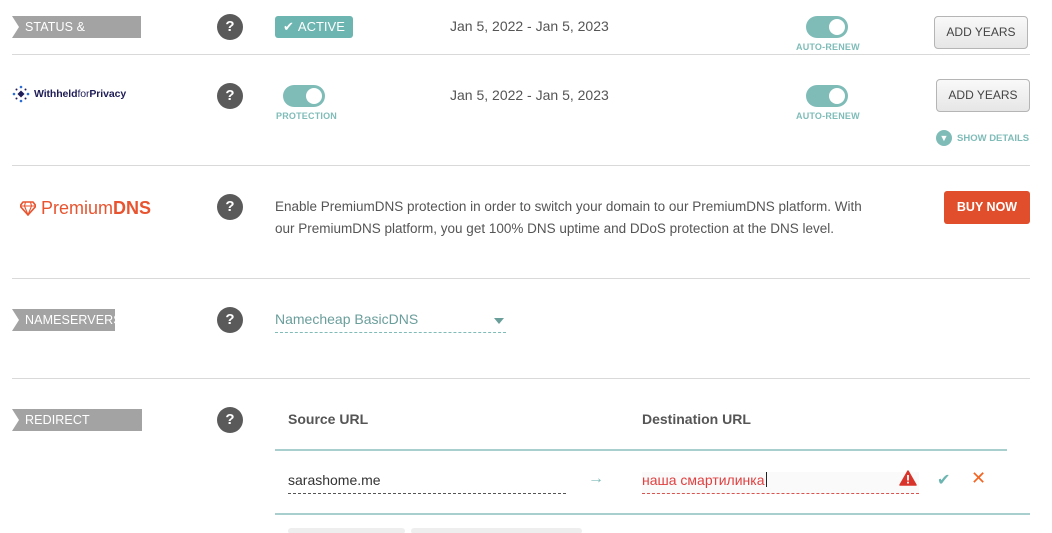 The width and height of the screenshot is (1052, 533). Describe the element at coordinates (908, 478) in the screenshot. I see `warning-triangle-icon` at that location.